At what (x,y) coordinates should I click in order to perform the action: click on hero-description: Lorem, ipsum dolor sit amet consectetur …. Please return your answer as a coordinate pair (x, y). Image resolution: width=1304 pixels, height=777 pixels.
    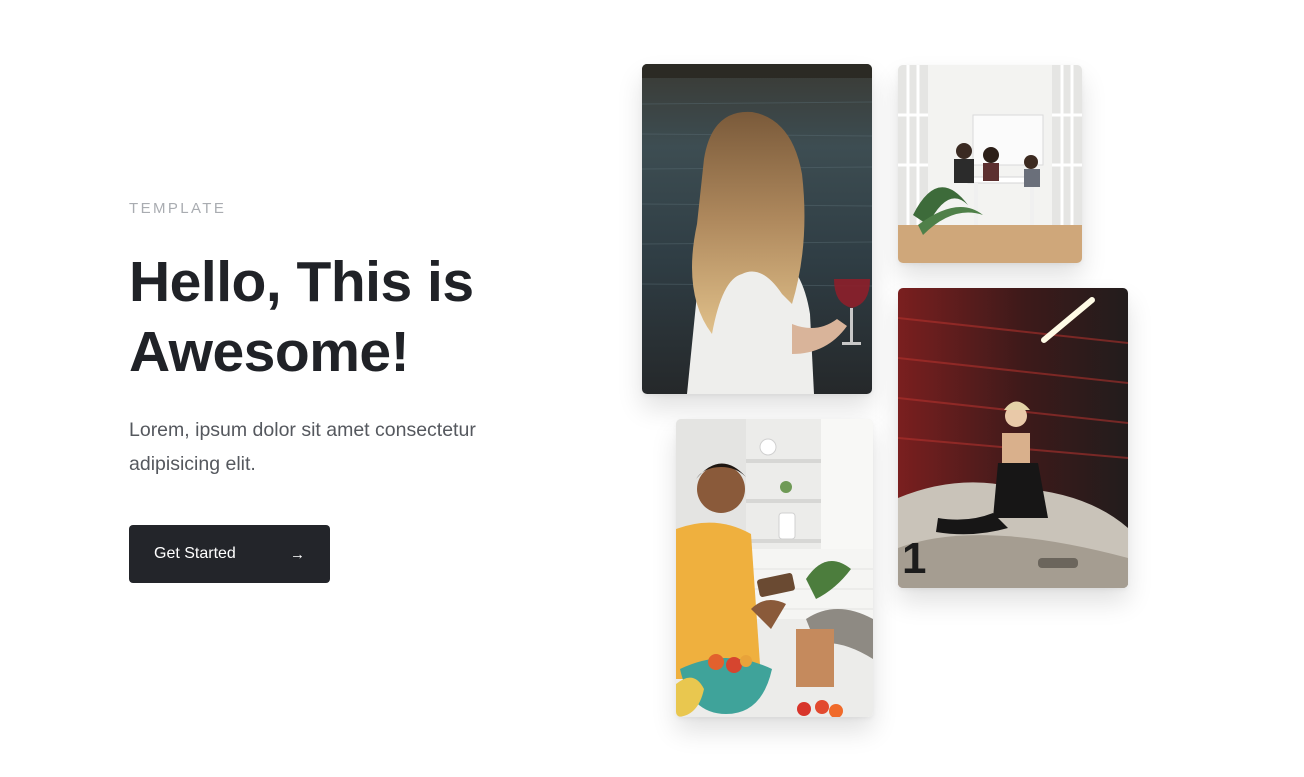
    Looking at the image, I should click on (302, 447).